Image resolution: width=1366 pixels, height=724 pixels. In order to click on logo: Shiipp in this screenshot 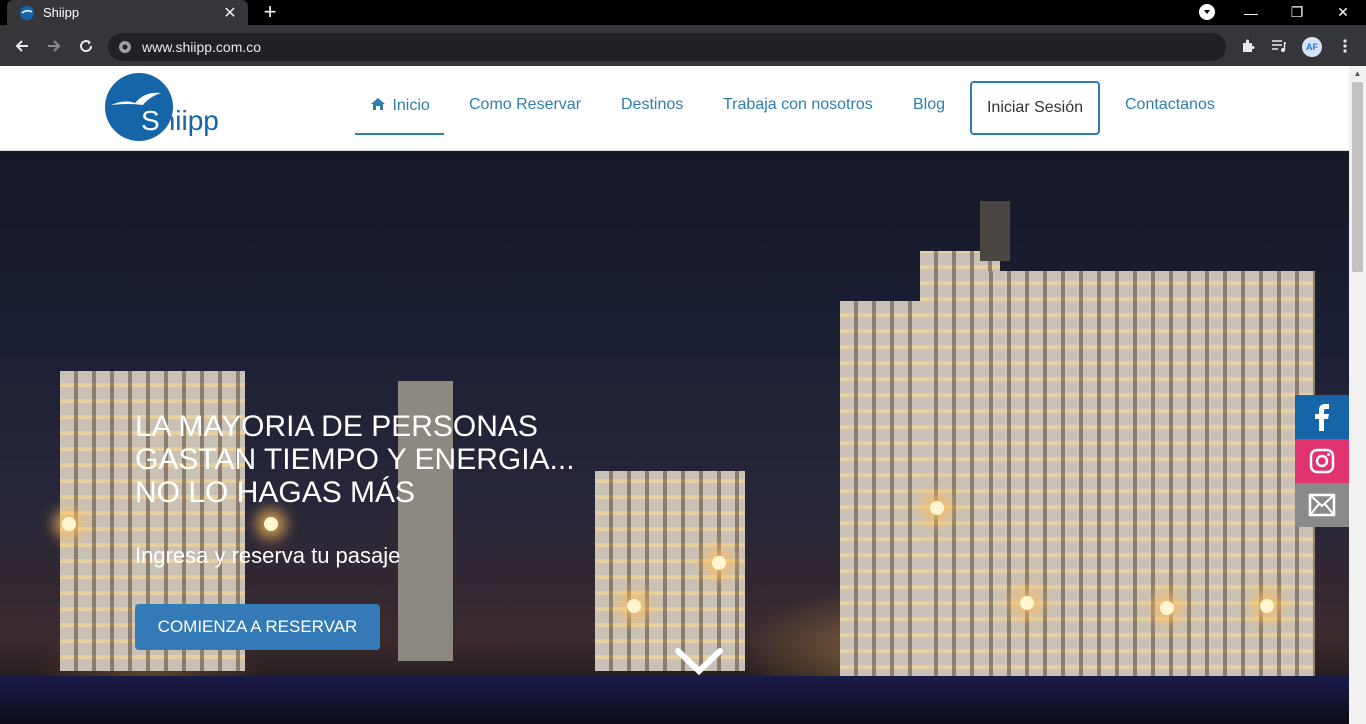, I will do `click(170, 108)`.